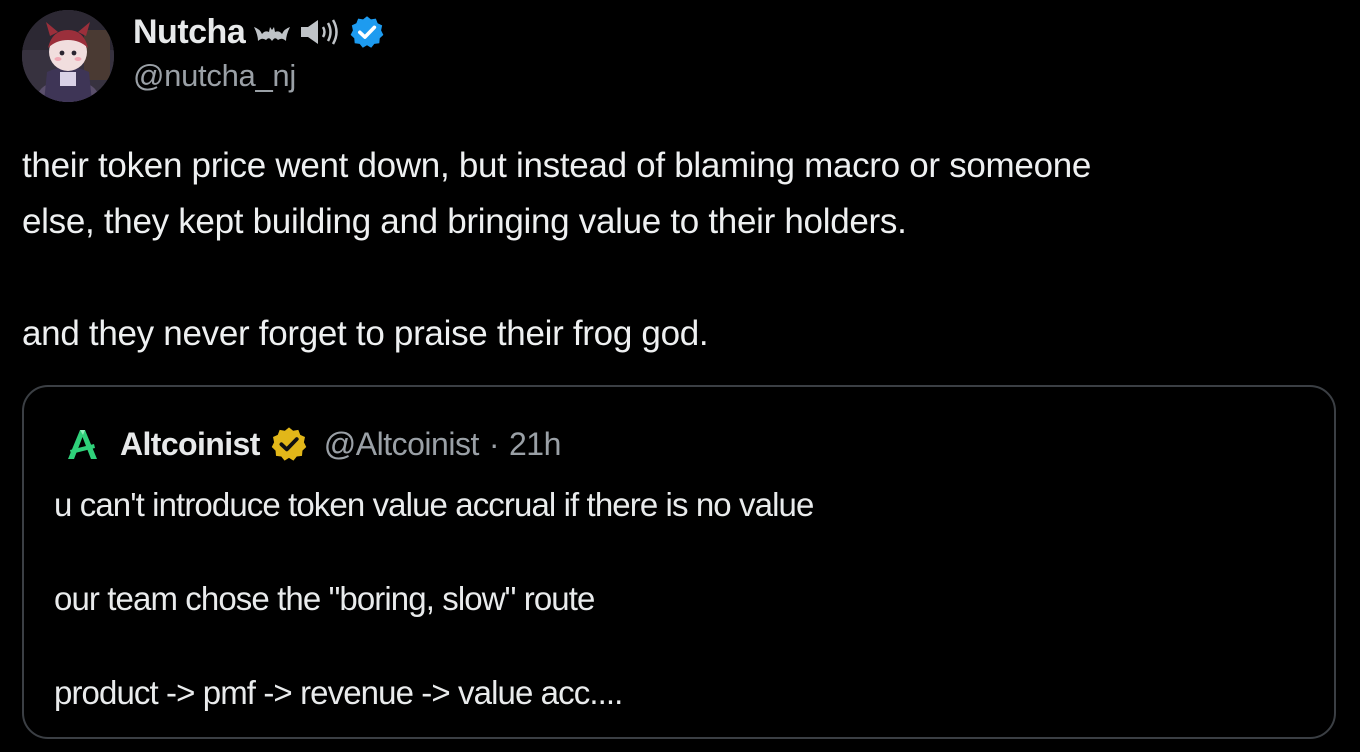 The height and width of the screenshot is (752, 1360). Describe the element at coordinates (289, 444) in the screenshot. I see `gold-verified-badge-icon` at that location.